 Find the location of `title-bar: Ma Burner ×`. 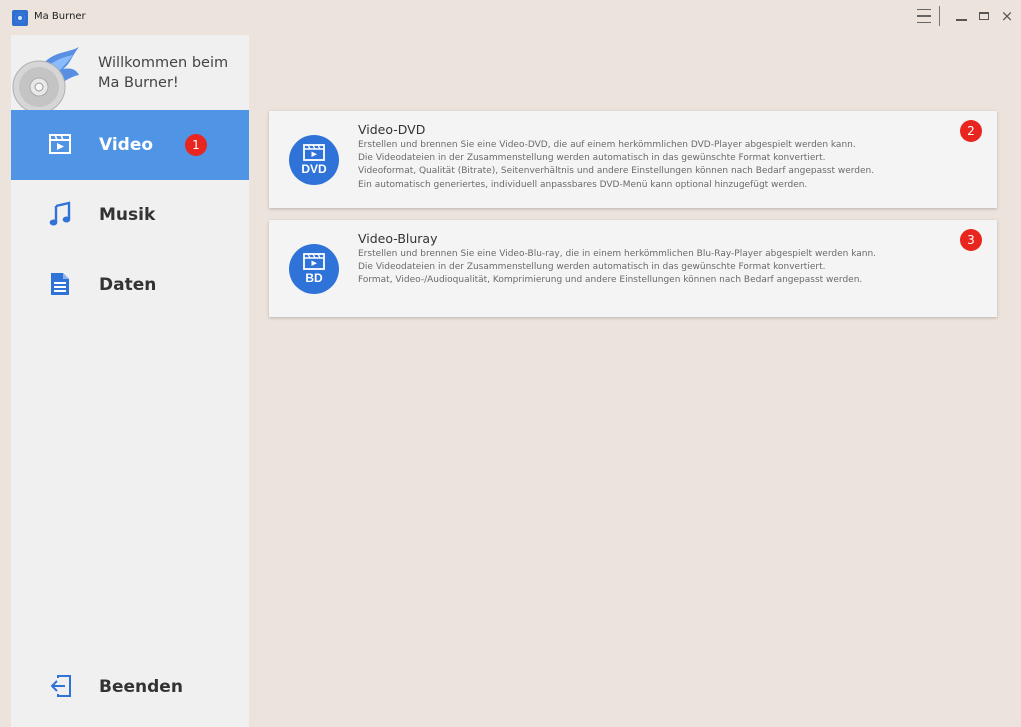

title-bar: Ma Burner × is located at coordinates (510, 17).